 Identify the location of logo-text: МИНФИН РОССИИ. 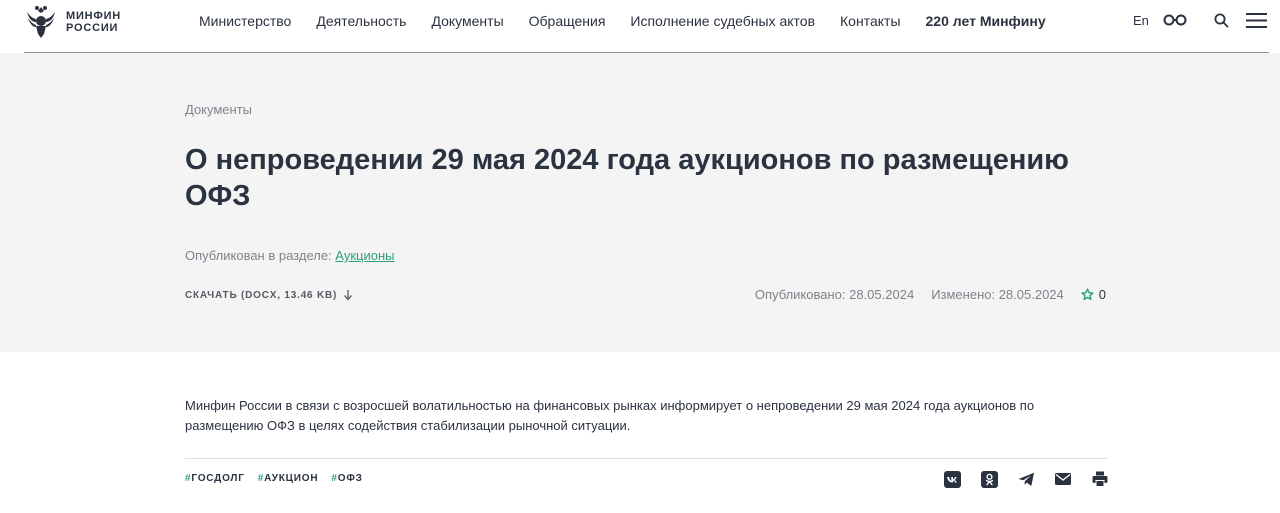
(93, 22).